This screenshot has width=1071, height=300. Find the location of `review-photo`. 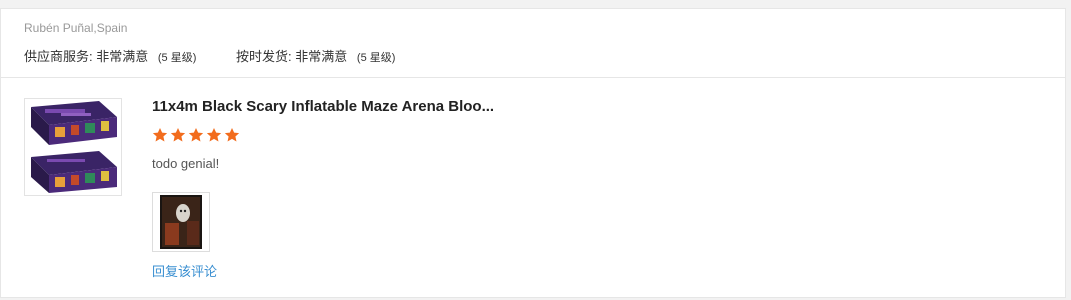

review-photo is located at coordinates (181, 222).